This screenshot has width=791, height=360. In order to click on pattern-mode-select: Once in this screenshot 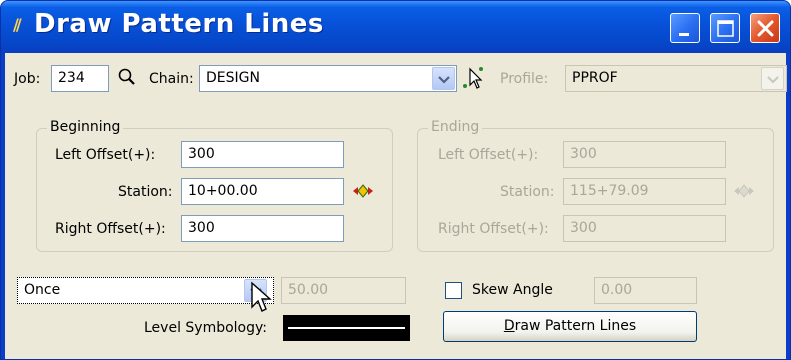, I will do `click(145, 290)`.